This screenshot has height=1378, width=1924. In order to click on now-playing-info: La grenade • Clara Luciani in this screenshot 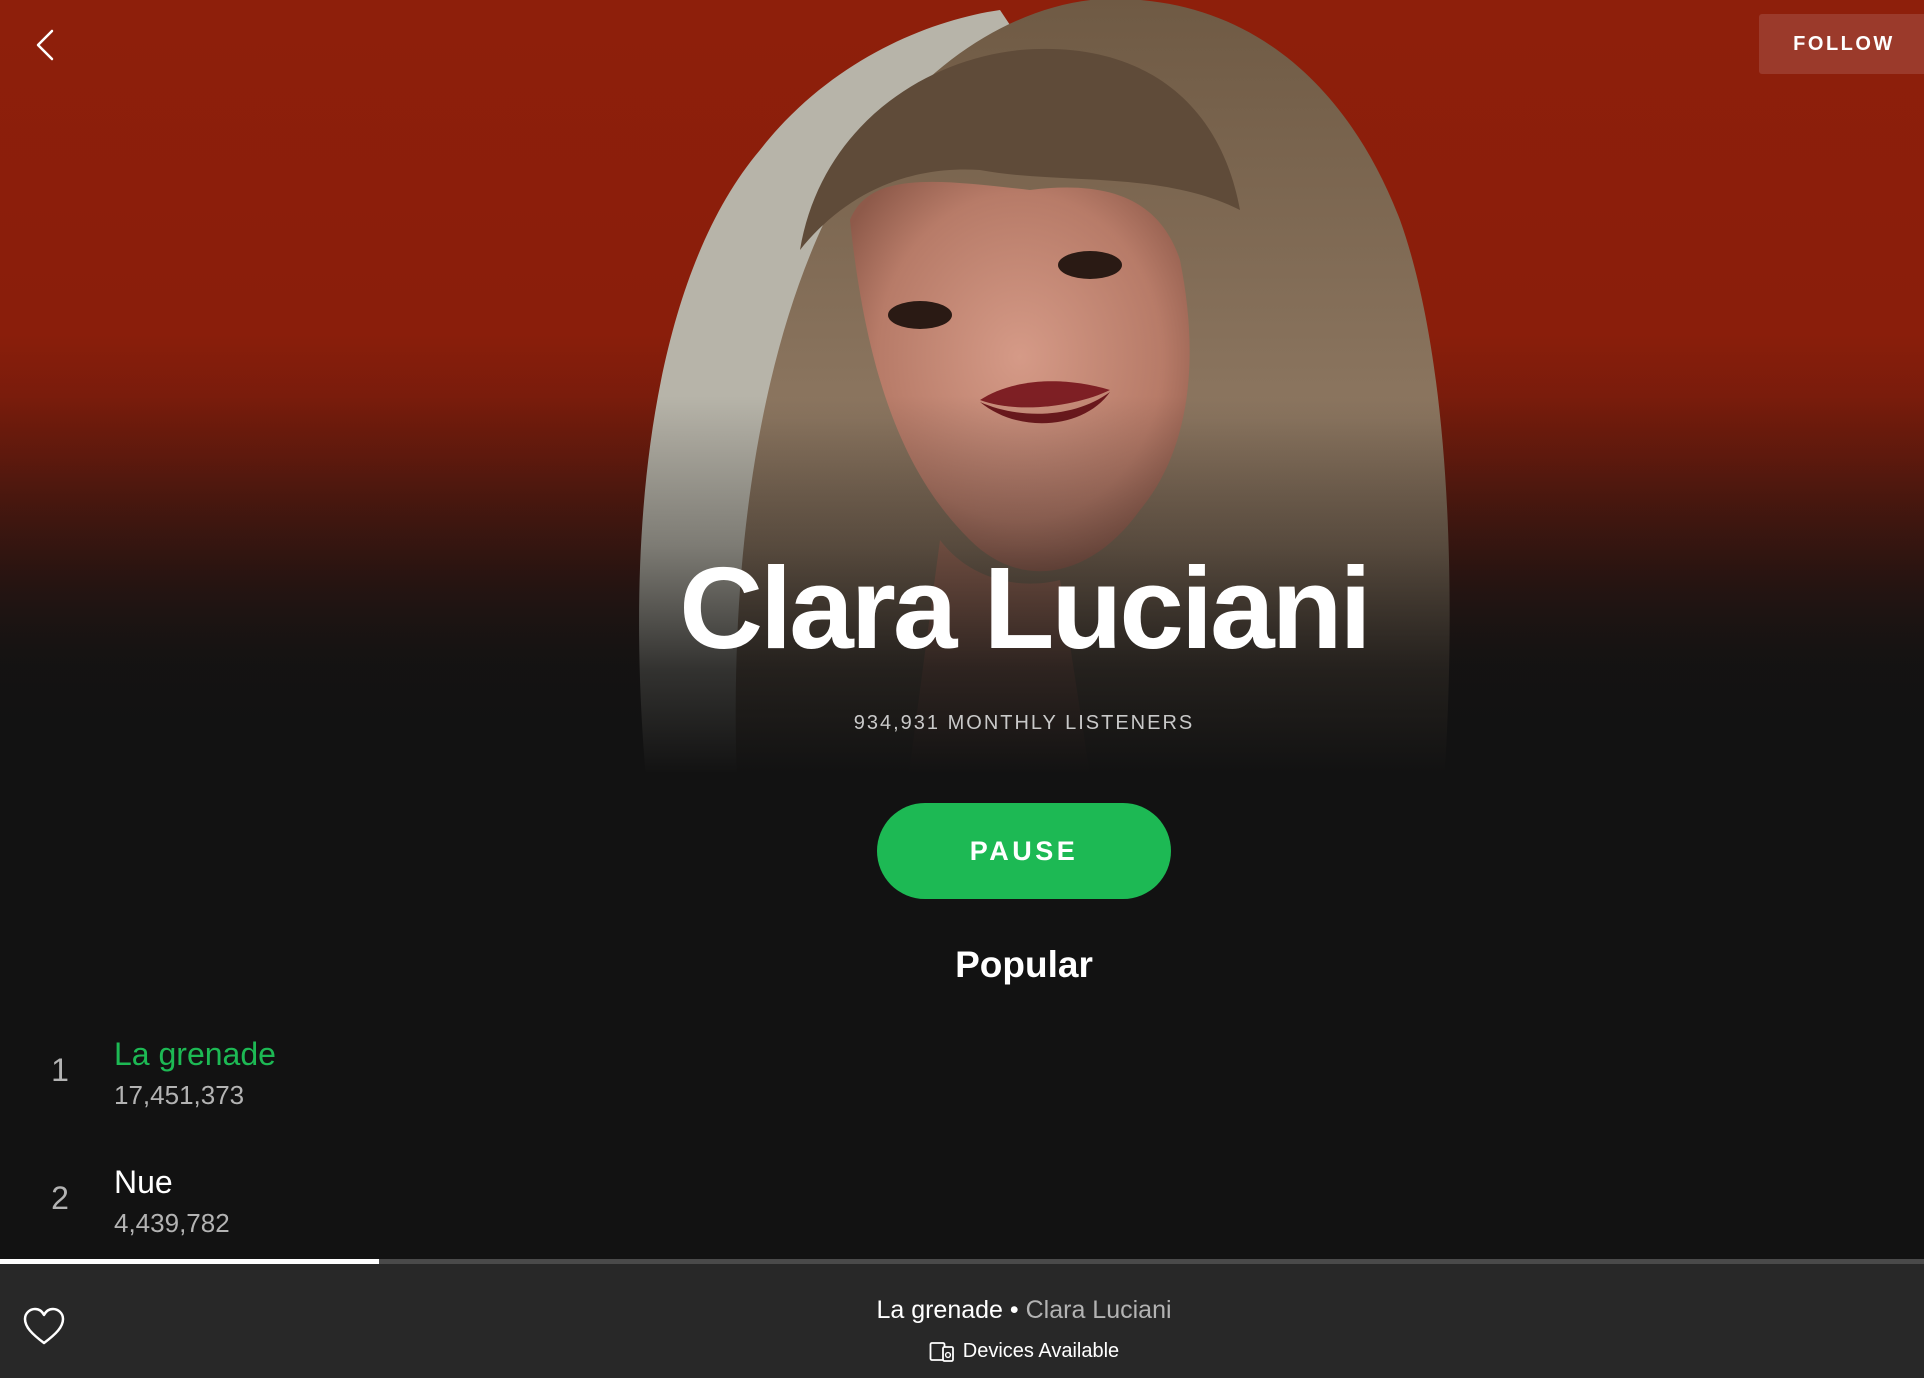, I will do `click(962, 1310)`.